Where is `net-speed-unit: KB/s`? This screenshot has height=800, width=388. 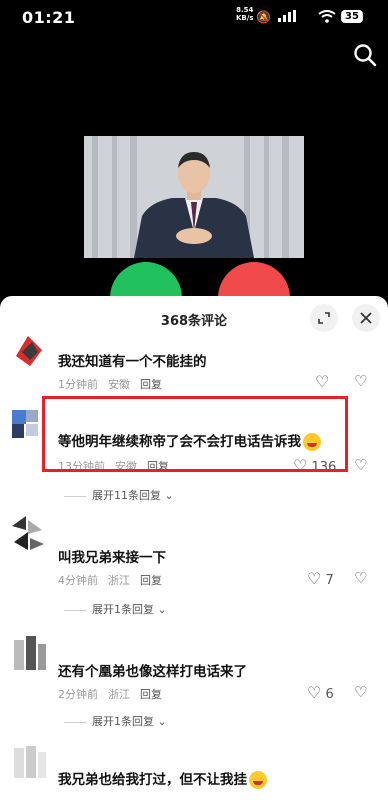 net-speed-unit: KB/s is located at coordinates (245, 18).